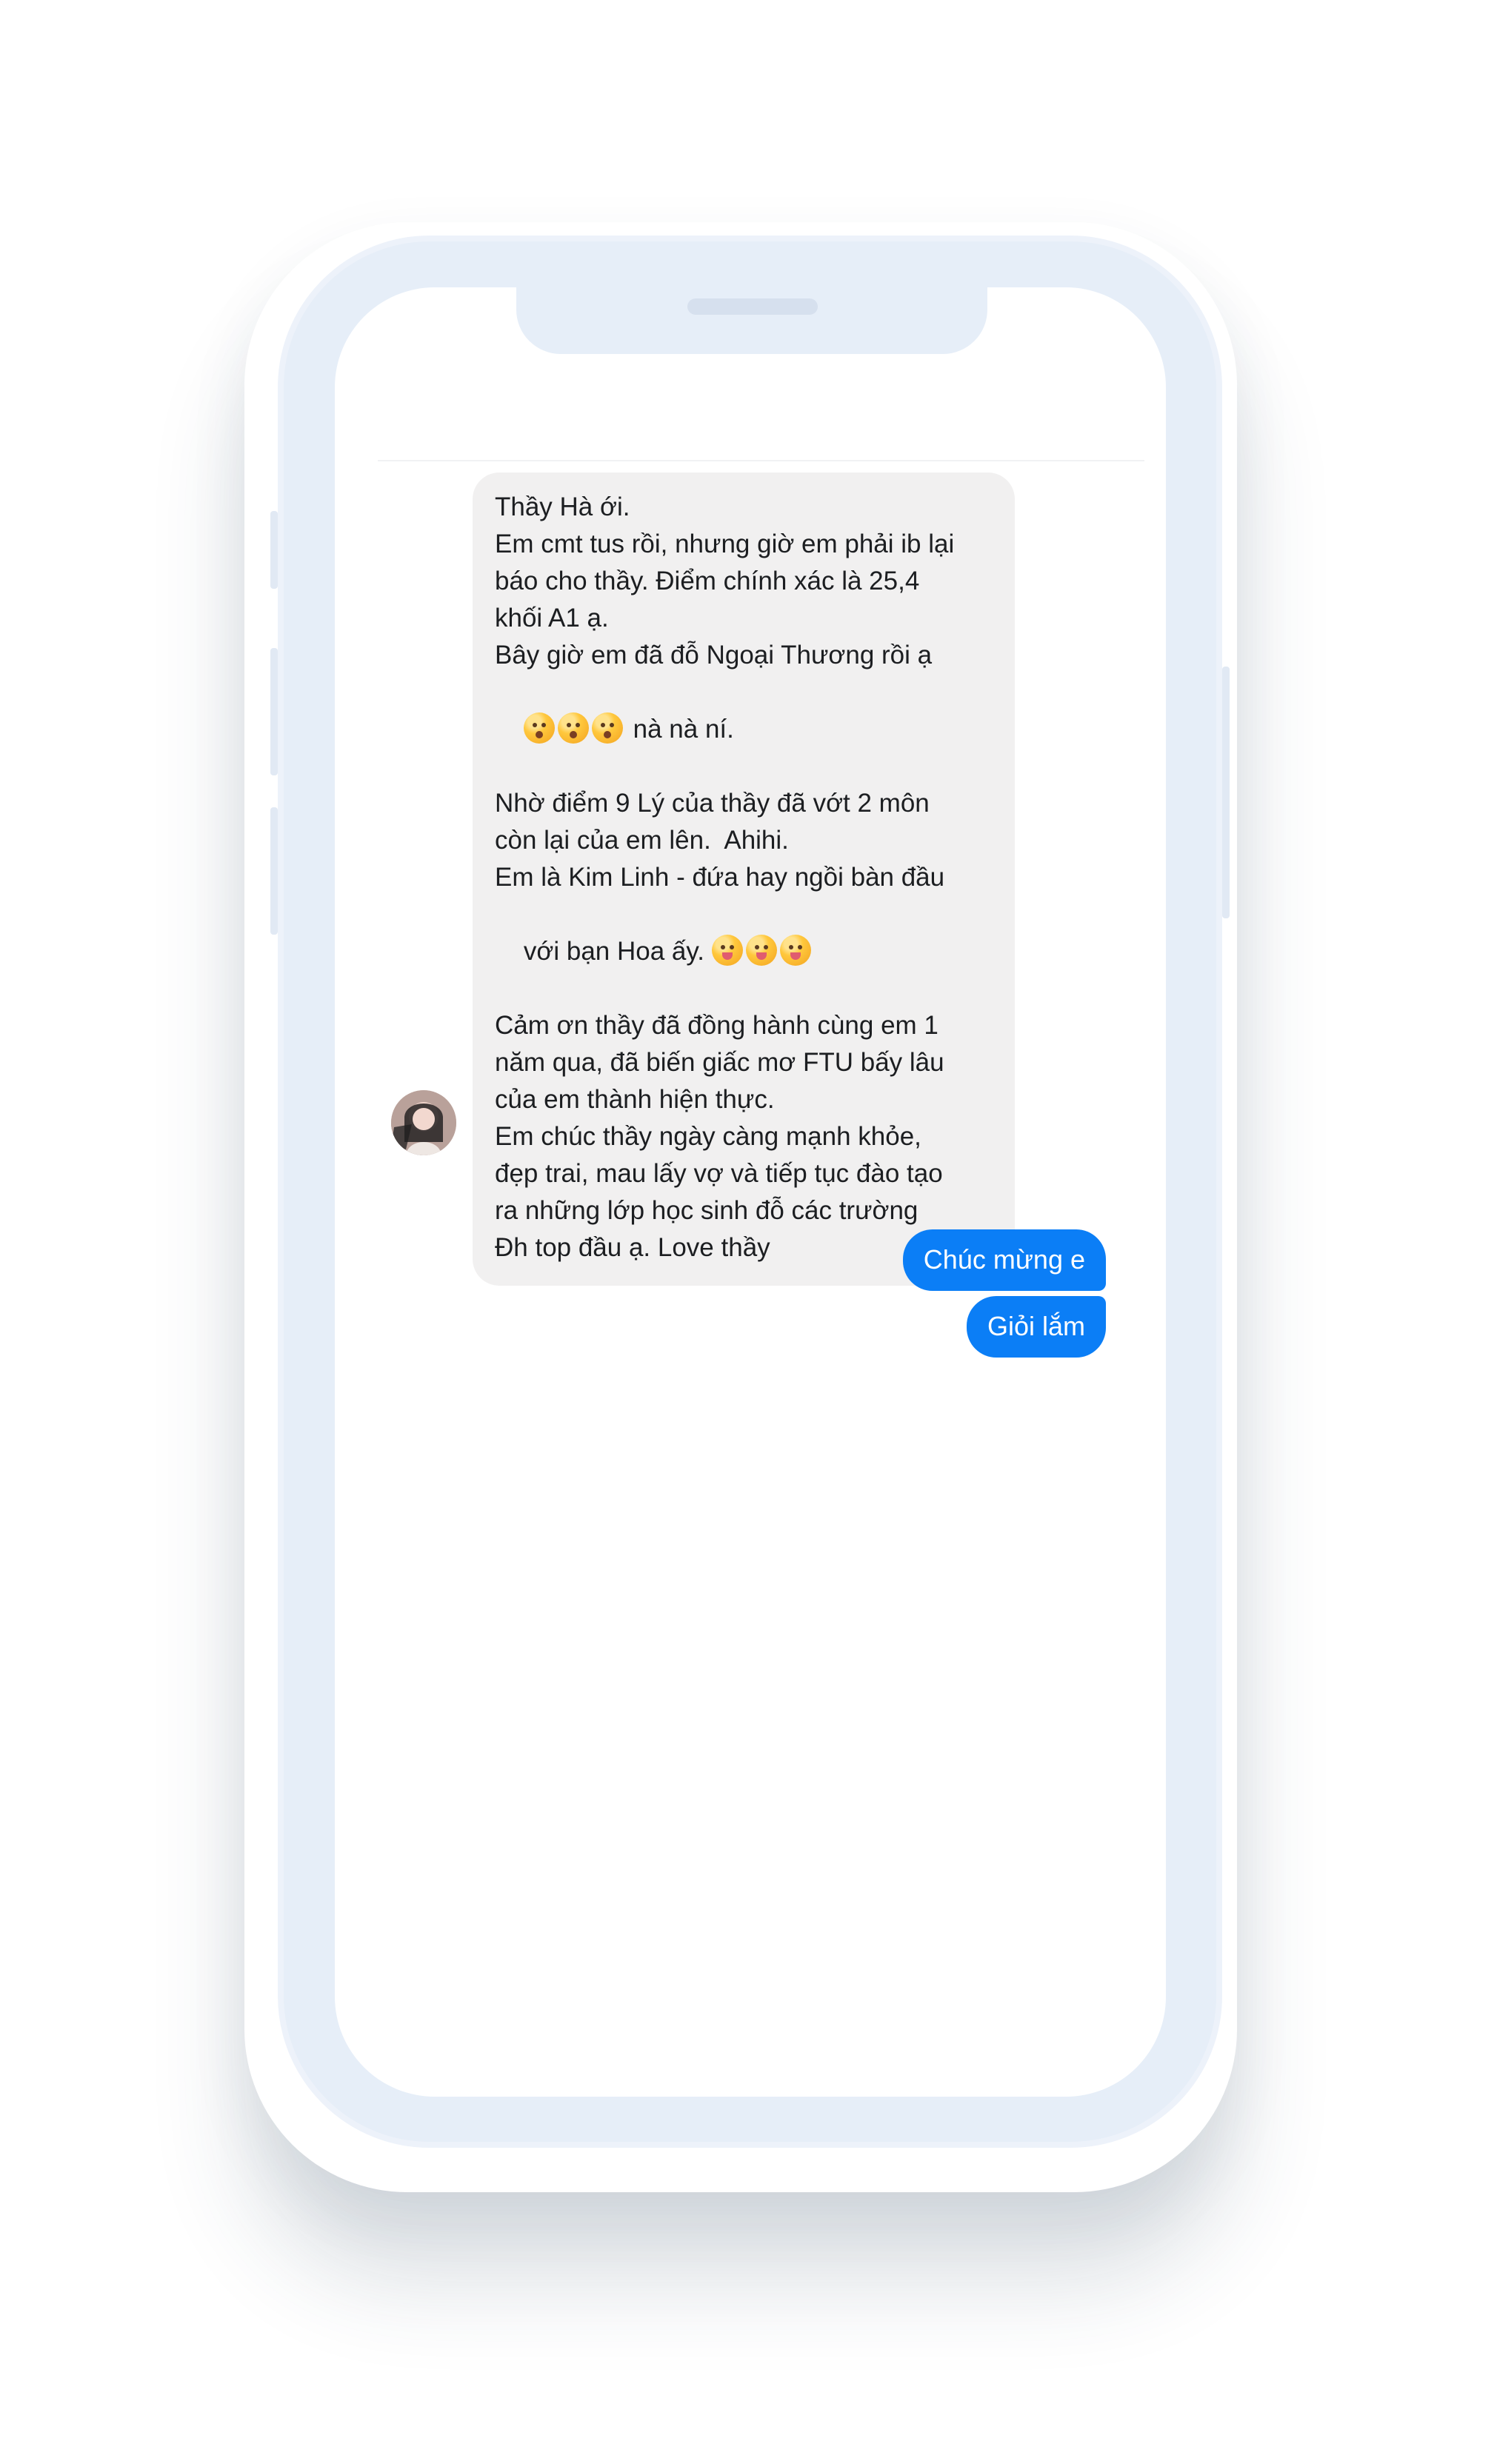 The height and width of the screenshot is (2464, 1497). Describe the element at coordinates (752, 316) in the screenshot. I see `phone-notch` at that location.